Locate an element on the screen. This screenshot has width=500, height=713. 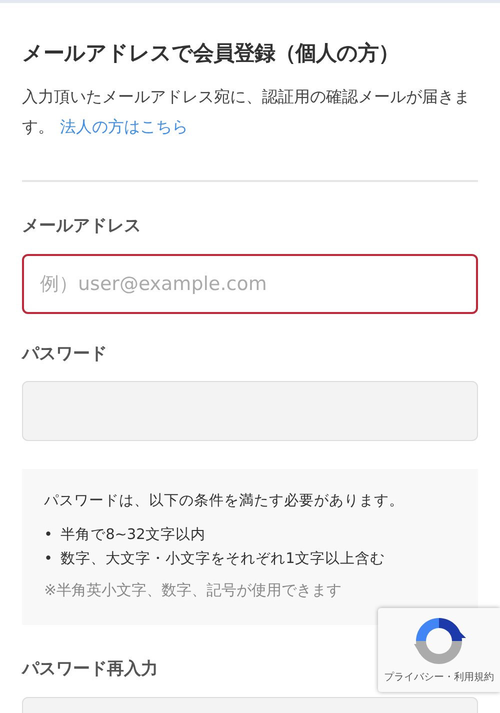
recaptcha-terms-text: プライバシー・利用規約 is located at coordinates (439, 677).